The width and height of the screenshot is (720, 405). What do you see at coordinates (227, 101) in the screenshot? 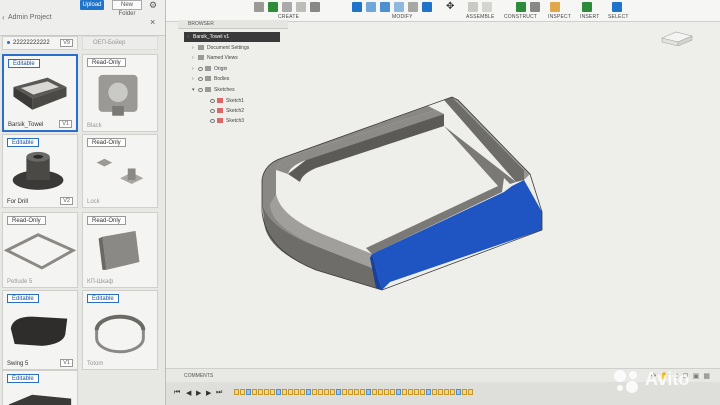
I see `browser-item-sketch1: Sketch1` at bounding box center [227, 101].